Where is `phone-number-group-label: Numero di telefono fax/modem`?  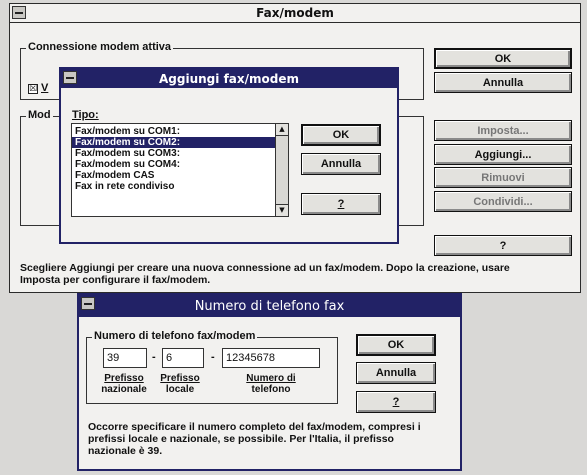
phone-number-group-label: Numero di telefono fax/modem is located at coordinates (175, 336).